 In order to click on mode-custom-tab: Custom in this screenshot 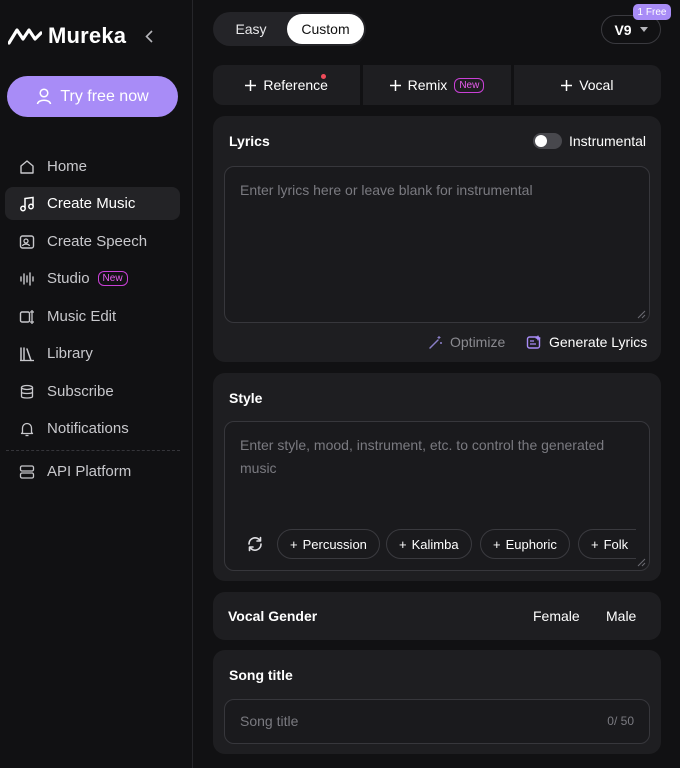, I will do `click(325, 29)`.